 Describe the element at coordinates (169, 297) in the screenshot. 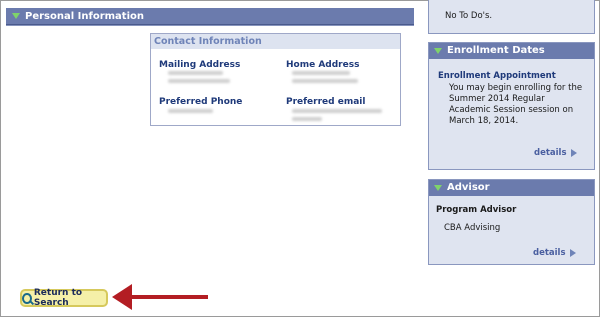

I see `annotation-arrow-shaft` at that location.